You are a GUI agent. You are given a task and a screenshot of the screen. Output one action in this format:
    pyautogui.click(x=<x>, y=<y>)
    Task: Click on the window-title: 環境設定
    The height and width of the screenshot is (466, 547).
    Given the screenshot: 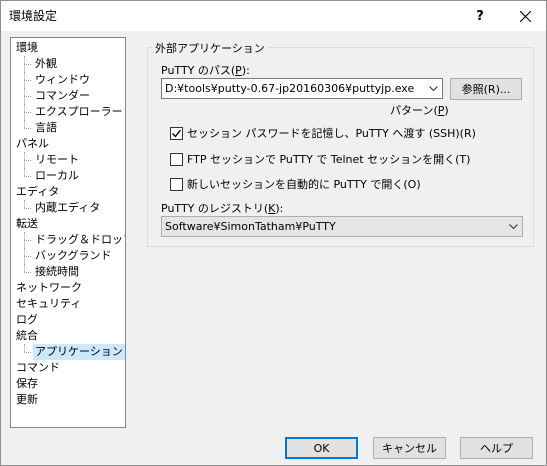 What is the action you would take?
    pyautogui.click(x=33, y=16)
    